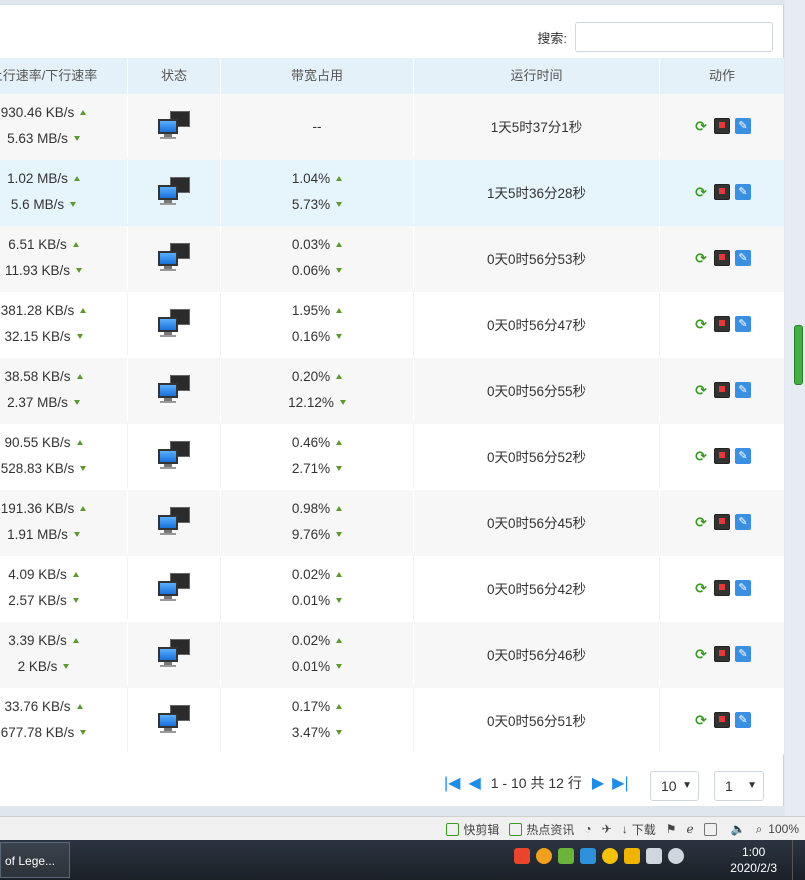 The image size is (805, 880). Describe the element at coordinates (632, 856) in the screenshot. I see `chat-tray-icon` at that location.